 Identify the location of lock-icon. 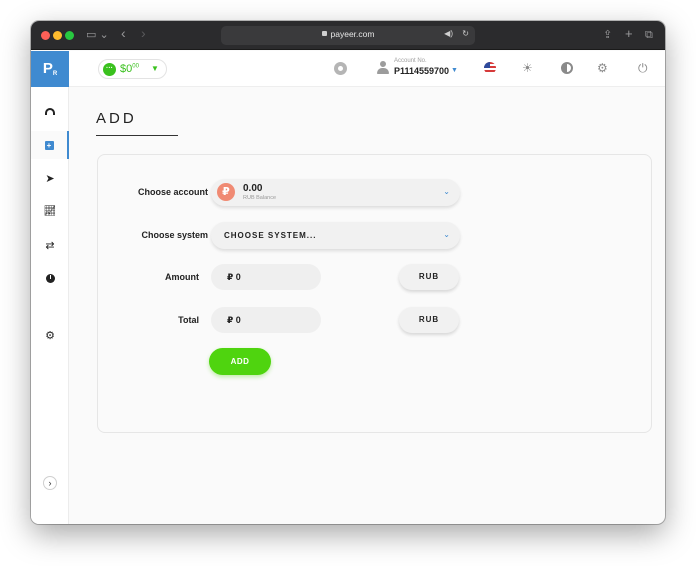
(324, 33).